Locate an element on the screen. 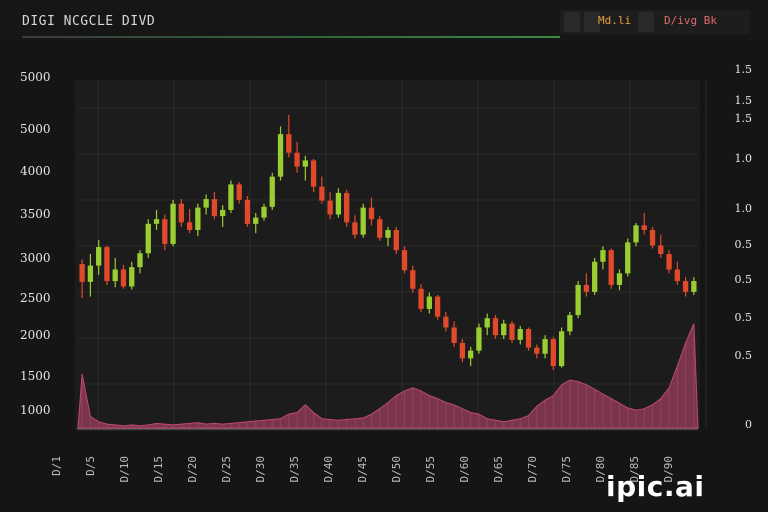 This screenshot has height=512, width=768. x-tick-label: D/45 is located at coordinates (362, 469).